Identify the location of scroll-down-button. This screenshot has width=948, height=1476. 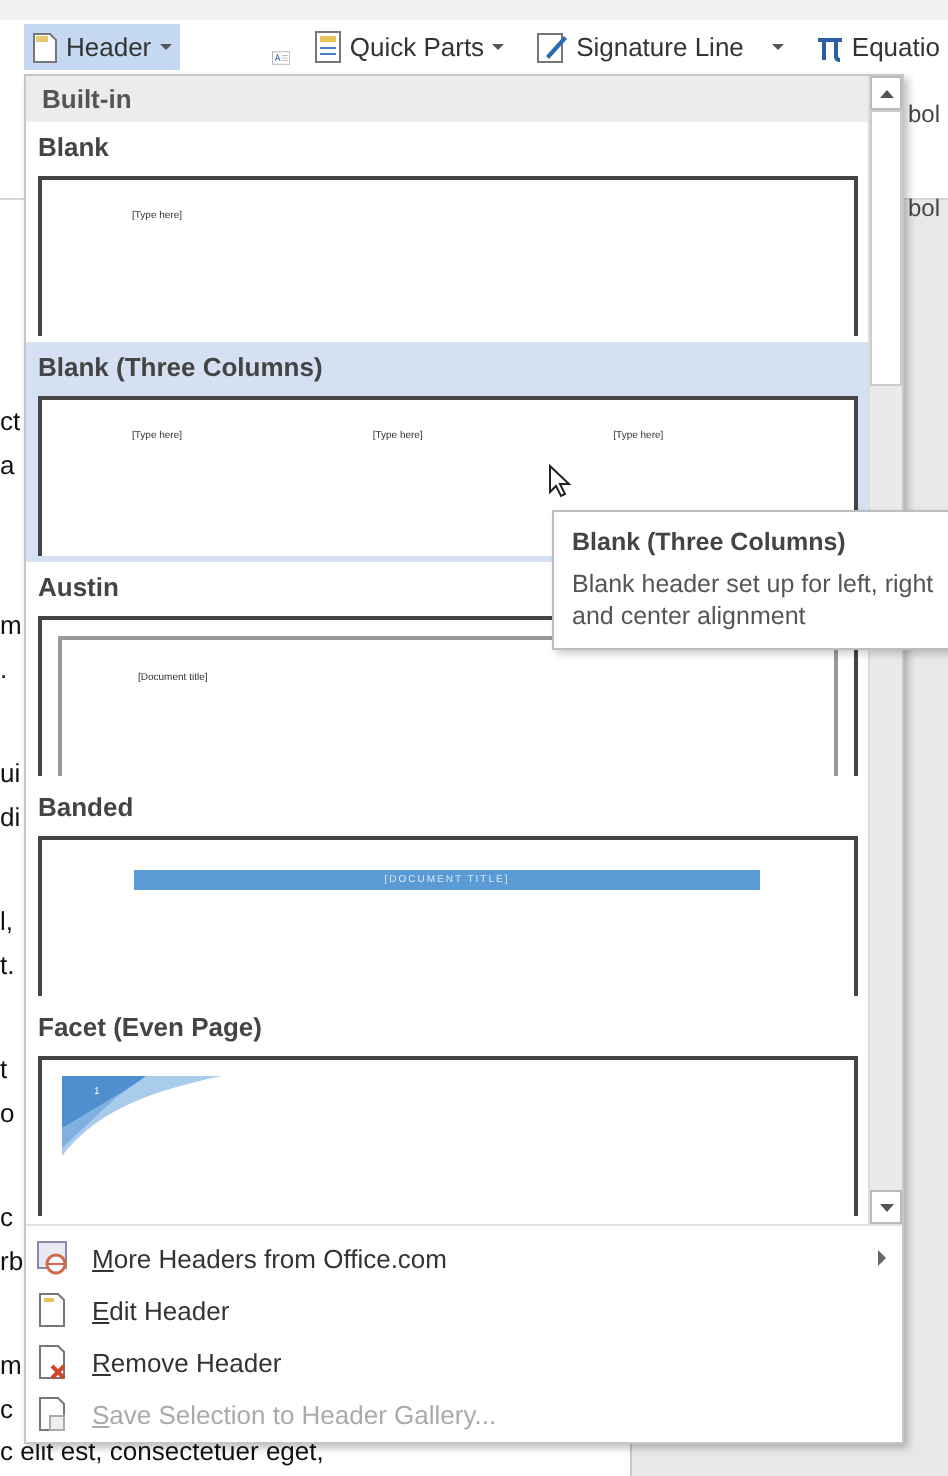
(886, 1207).